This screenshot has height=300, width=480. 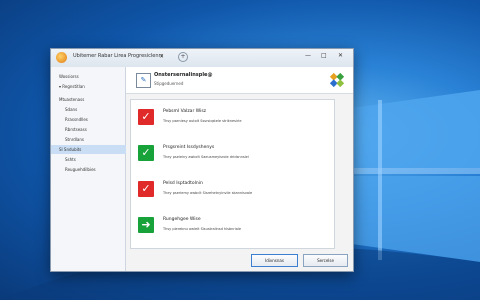 What do you see at coordinates (161, 56) in the screenshot?
I see `tab-close-icon: ×` at bounding box center [161, 56].